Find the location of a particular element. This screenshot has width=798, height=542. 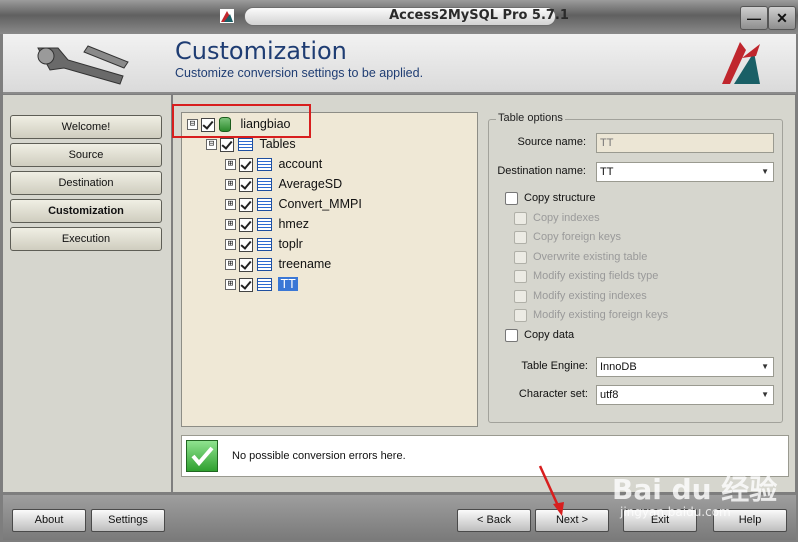

modify-fields-type-label: Modify existing fields type is located at coordinates (596, 276).